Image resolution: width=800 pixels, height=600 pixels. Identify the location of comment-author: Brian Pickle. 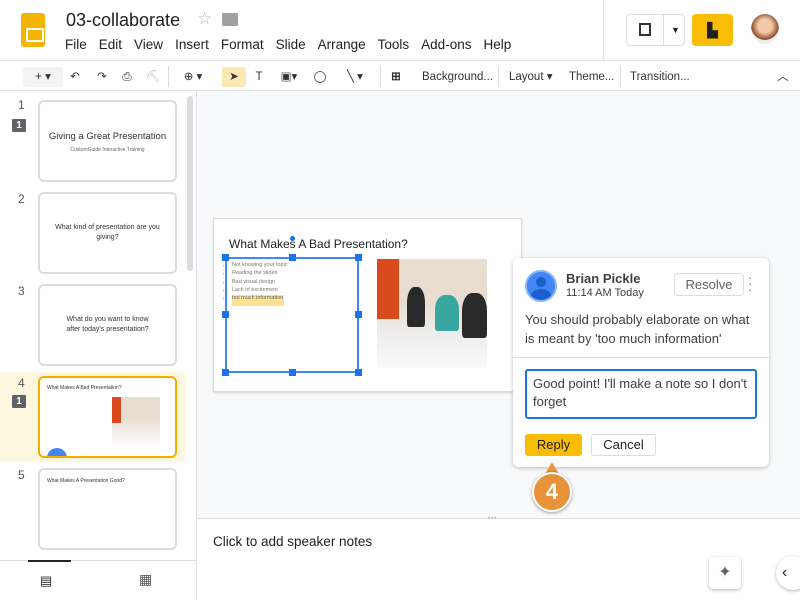
(603, 278).